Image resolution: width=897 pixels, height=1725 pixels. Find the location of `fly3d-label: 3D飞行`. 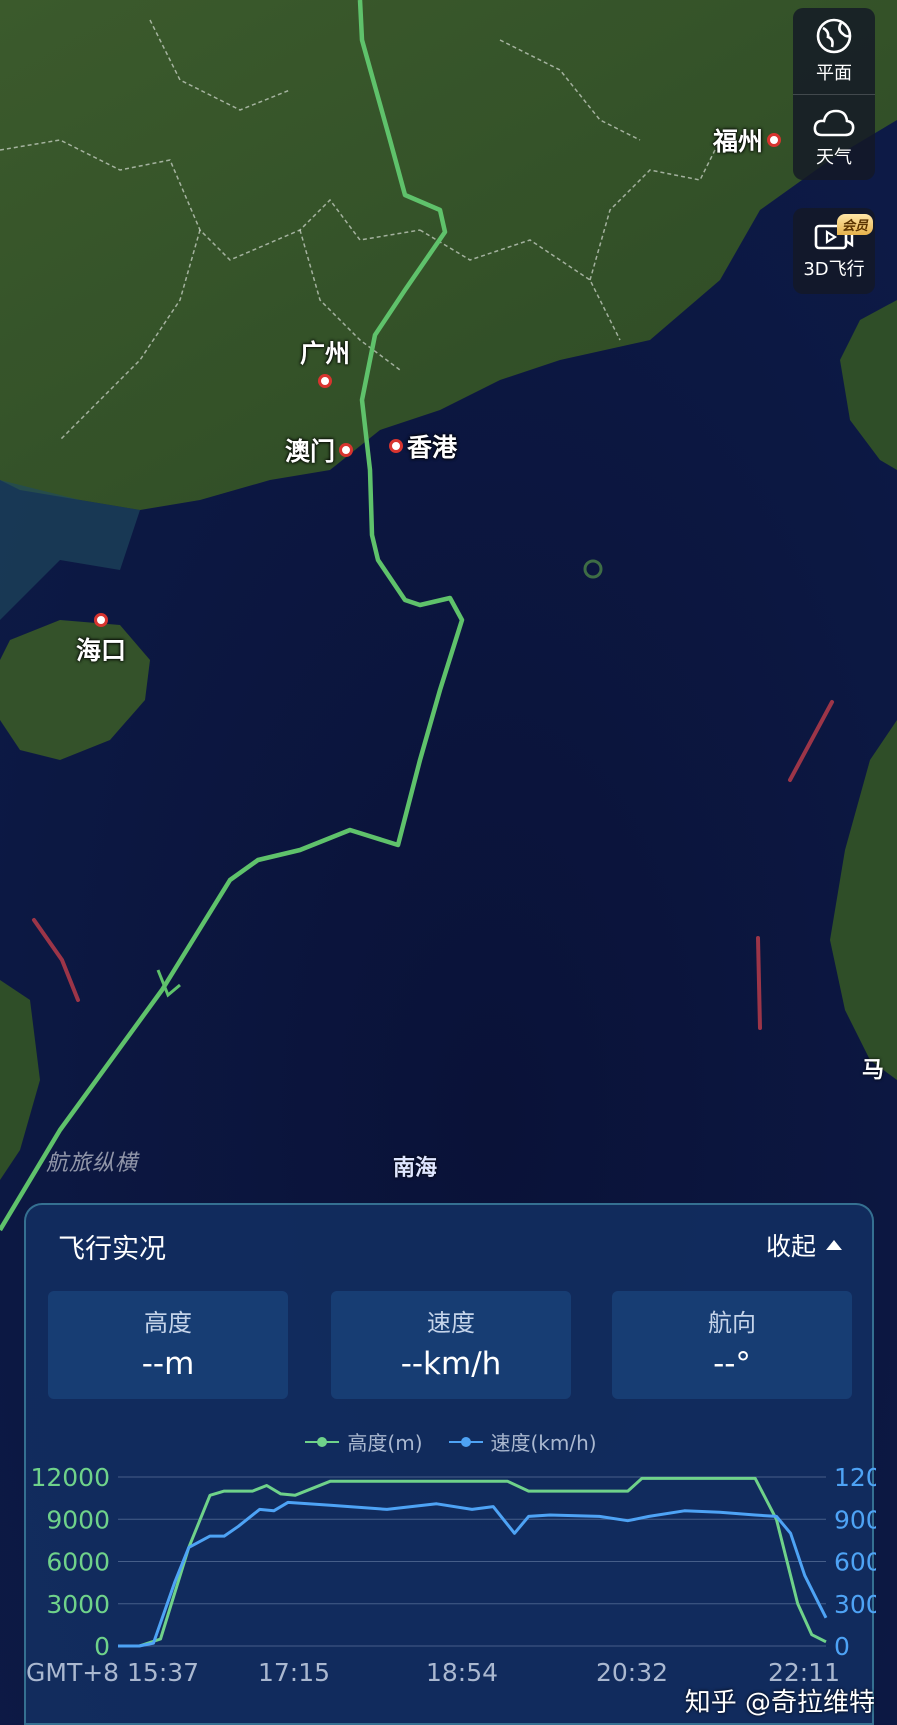

fly3d-label: 3D飞行 is located at coordinates (834, 269).